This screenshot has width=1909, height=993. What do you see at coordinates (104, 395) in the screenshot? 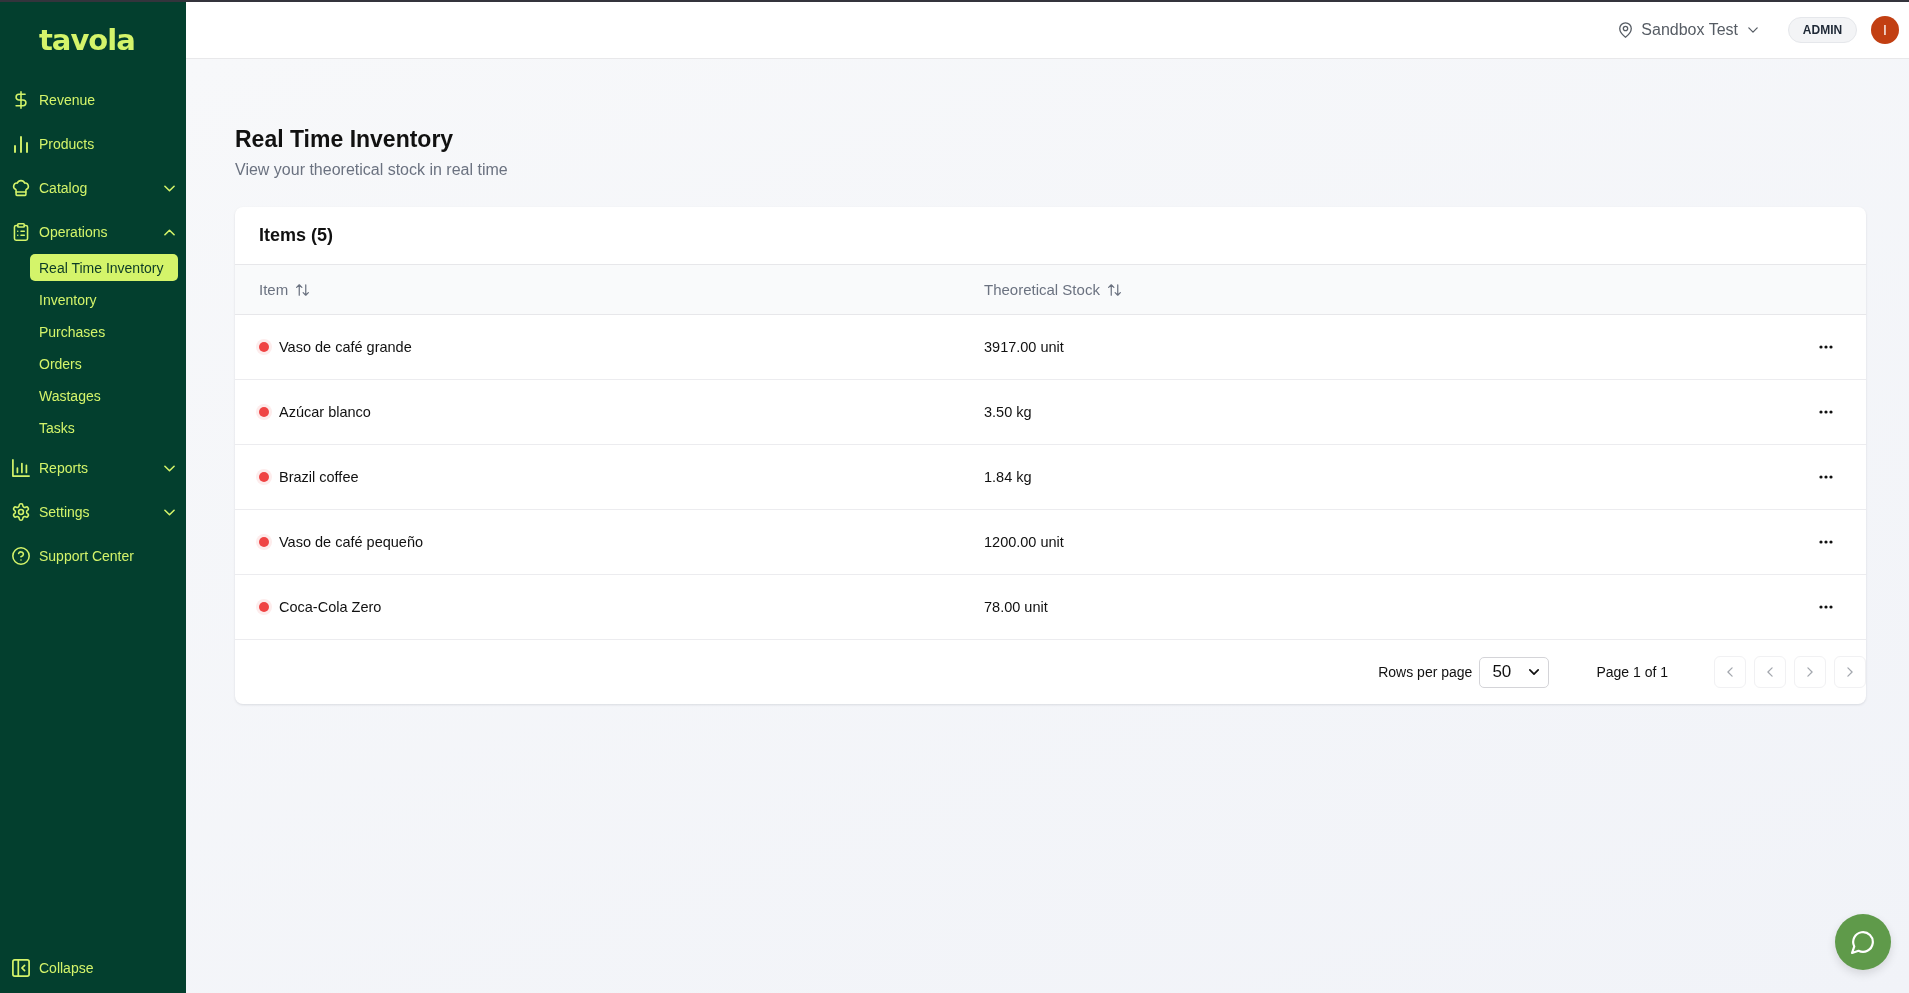
I see `nav-subitem: Wastages` at bounding box center [104, 395].